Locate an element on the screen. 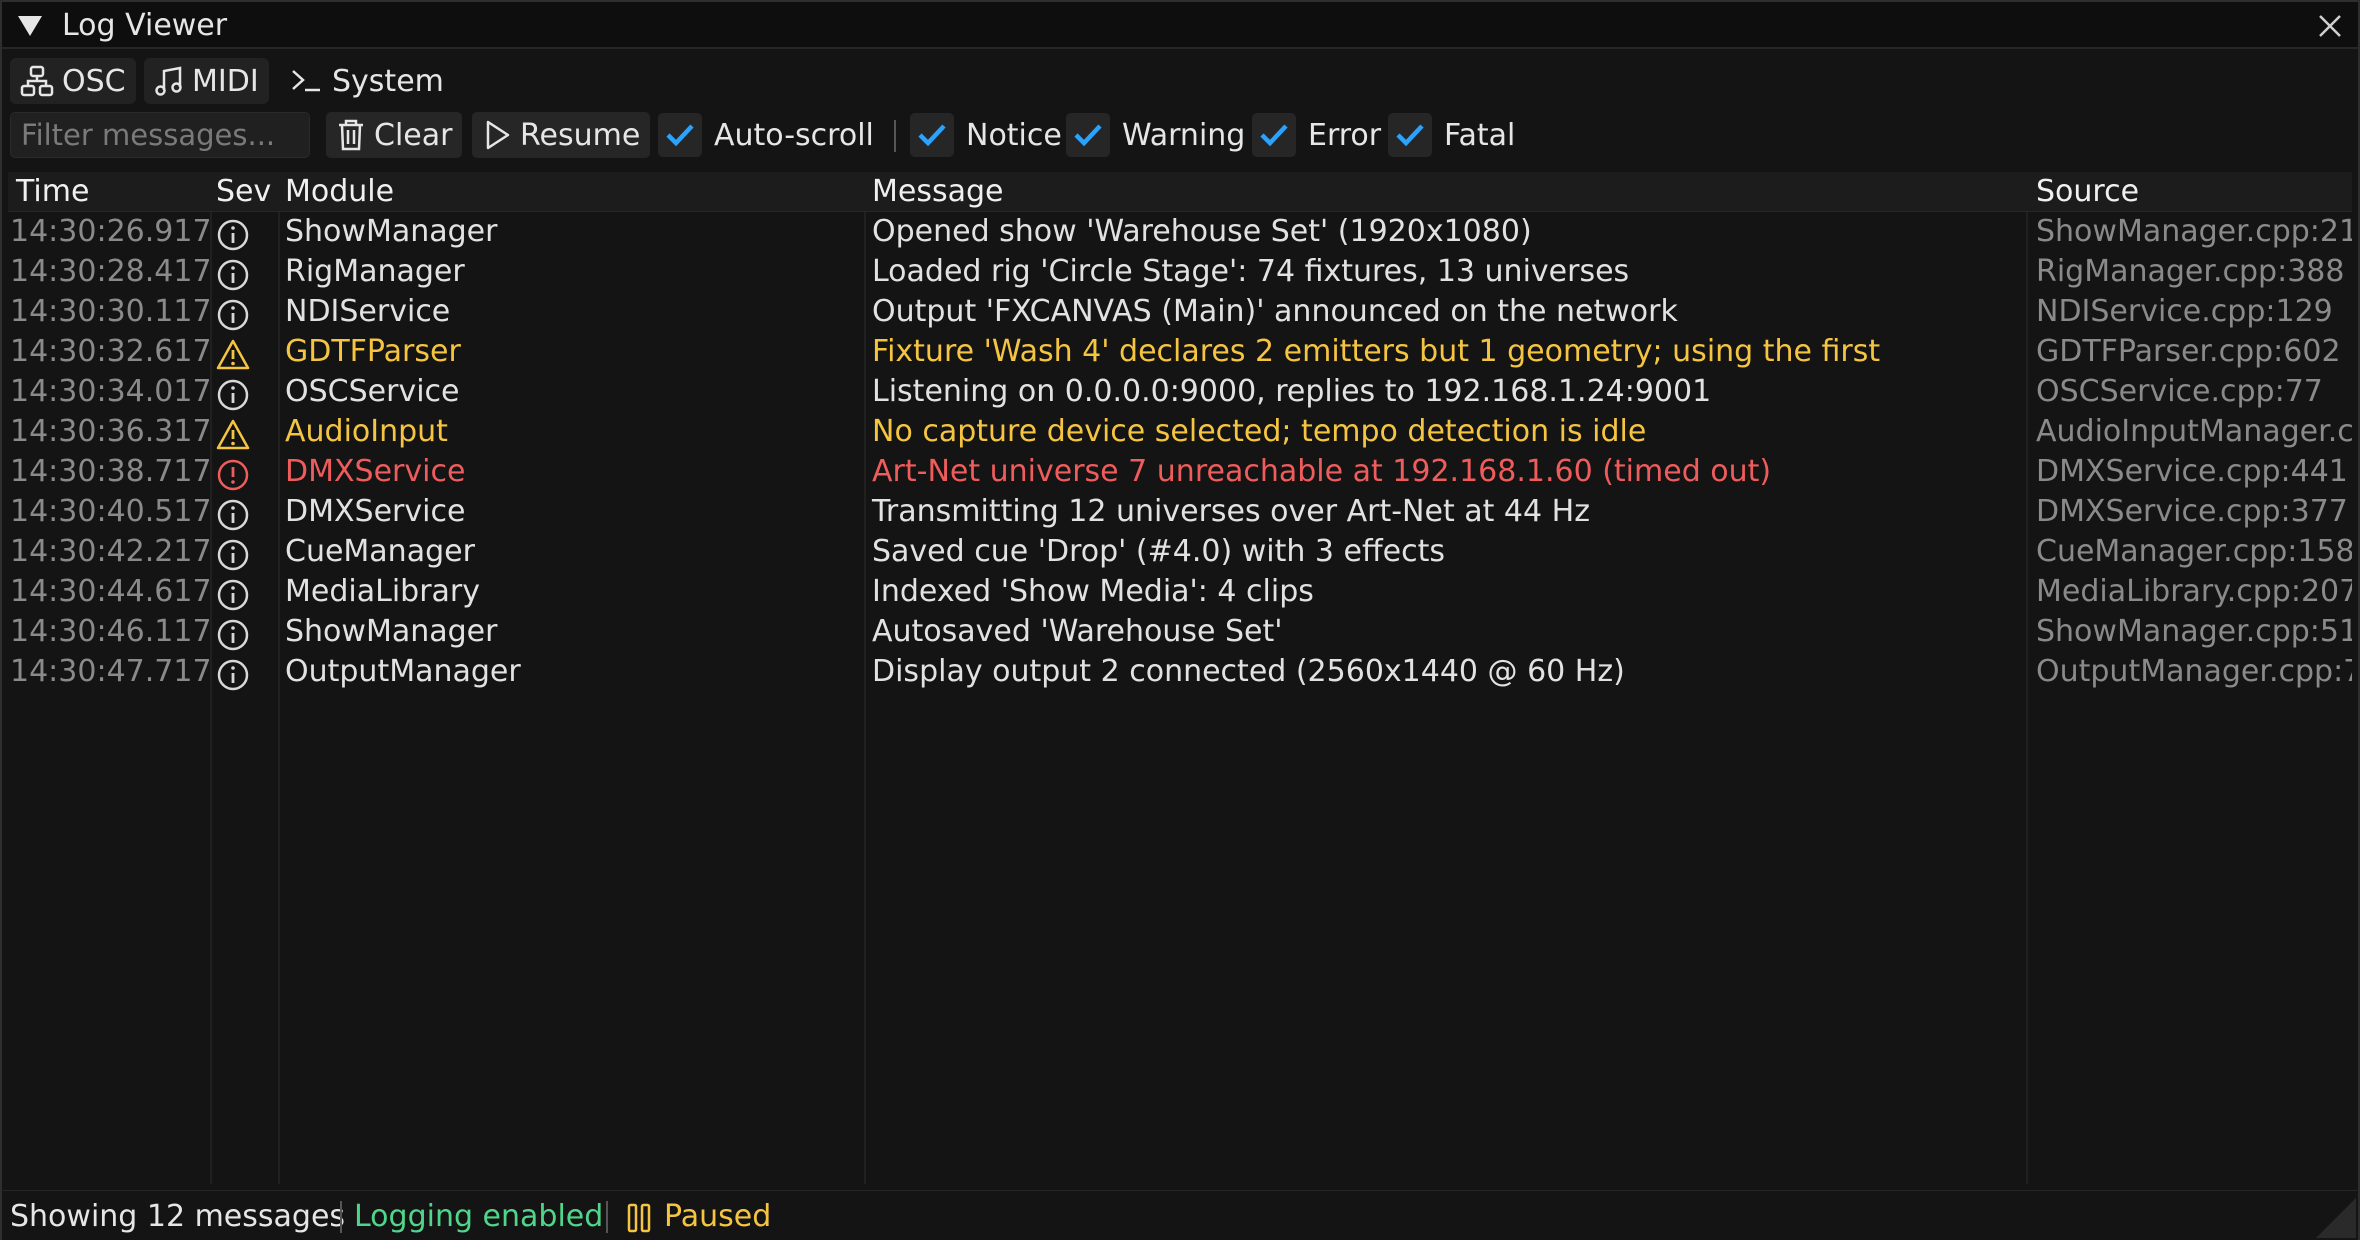  tab-osc-label: OSC is located at coordinates (94, 81).